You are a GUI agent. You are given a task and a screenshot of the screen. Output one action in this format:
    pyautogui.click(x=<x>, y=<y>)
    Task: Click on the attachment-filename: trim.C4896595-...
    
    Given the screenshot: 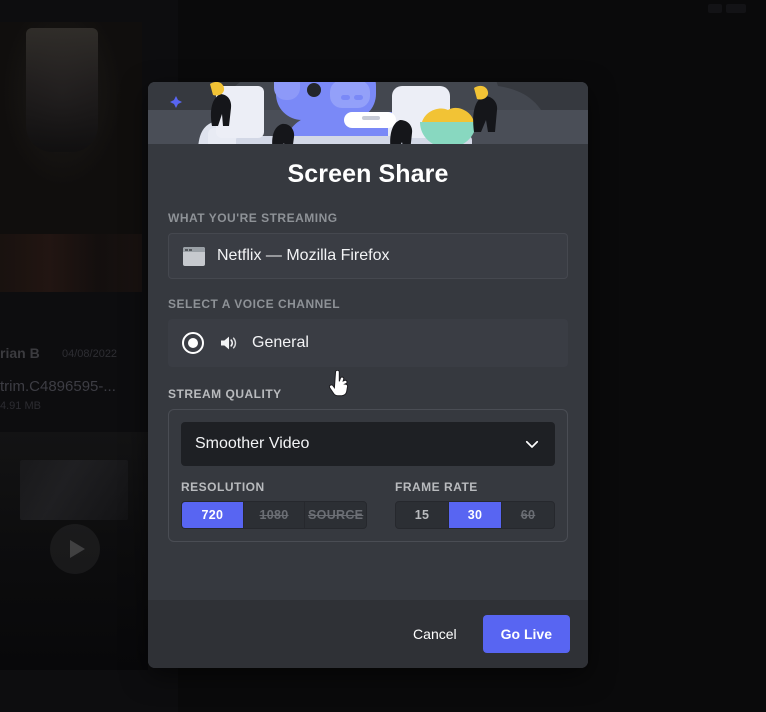 What is the action you would take?
    pyautogui.click(x=58, y=386)
    